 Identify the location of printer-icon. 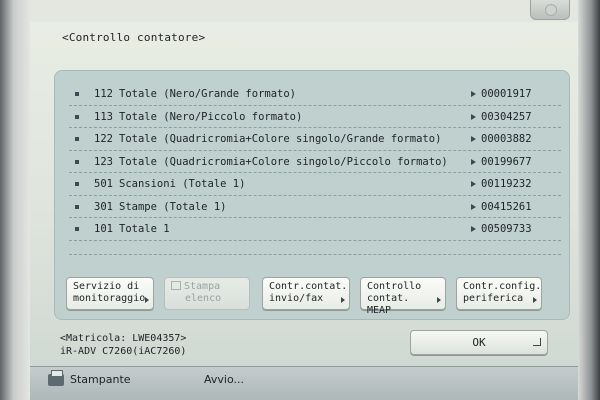
(56, 378).